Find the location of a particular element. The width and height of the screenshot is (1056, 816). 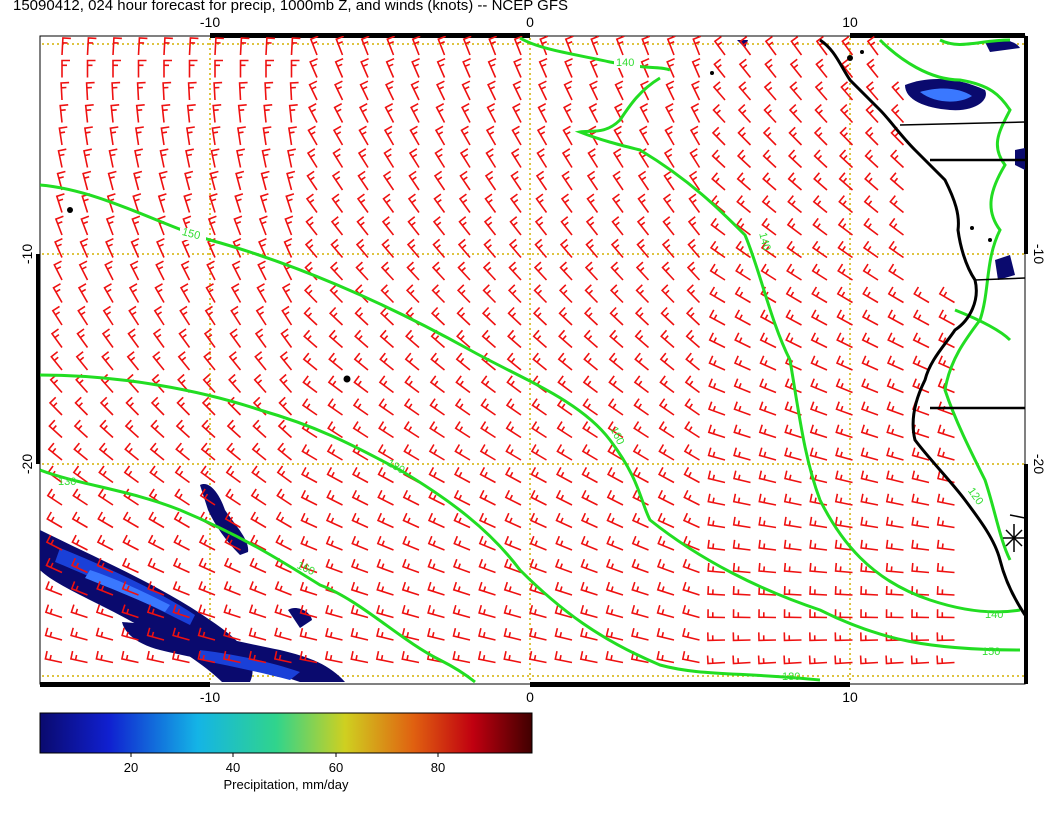

contour-label: 180 is located at coordinates (791, 677).